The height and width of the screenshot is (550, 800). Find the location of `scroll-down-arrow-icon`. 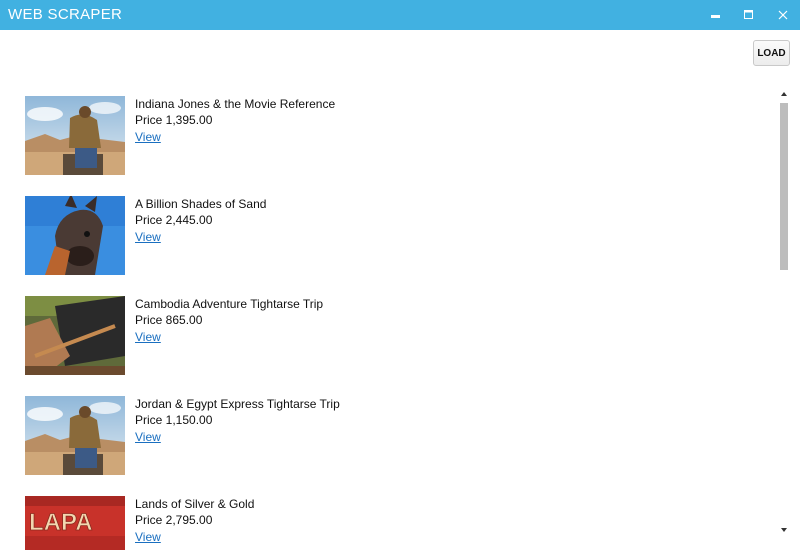

scroll-down-arrow-icon is located at coordinates (784, 530).